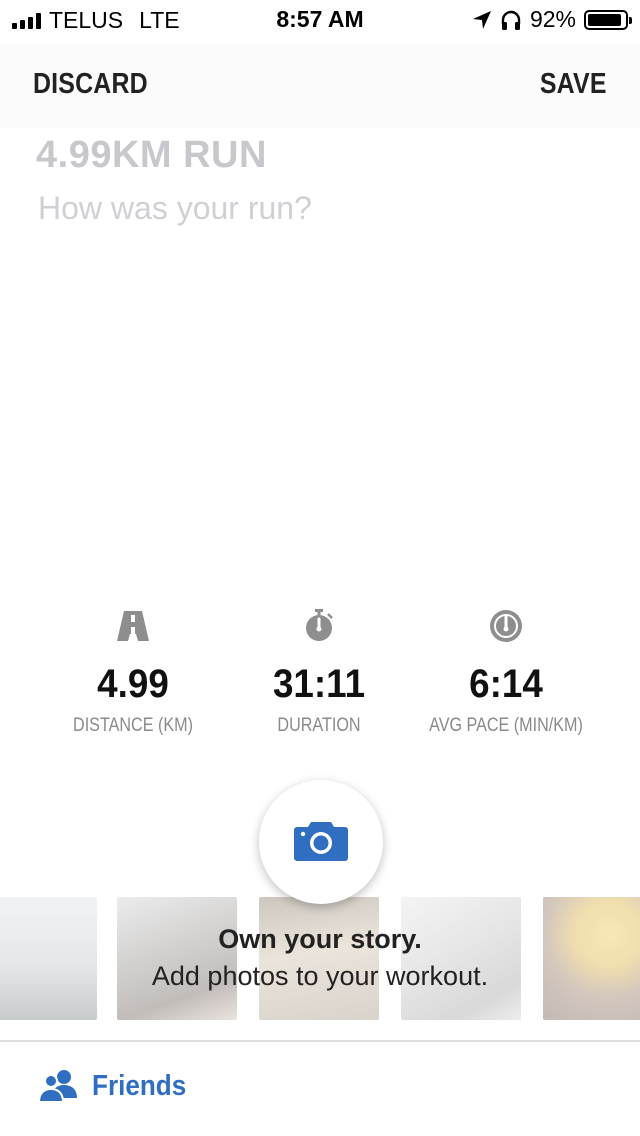 Image resolution: width=640 pixels, height=1136 pixels. I want to click on stopwatch-icon, so click(319, 625).